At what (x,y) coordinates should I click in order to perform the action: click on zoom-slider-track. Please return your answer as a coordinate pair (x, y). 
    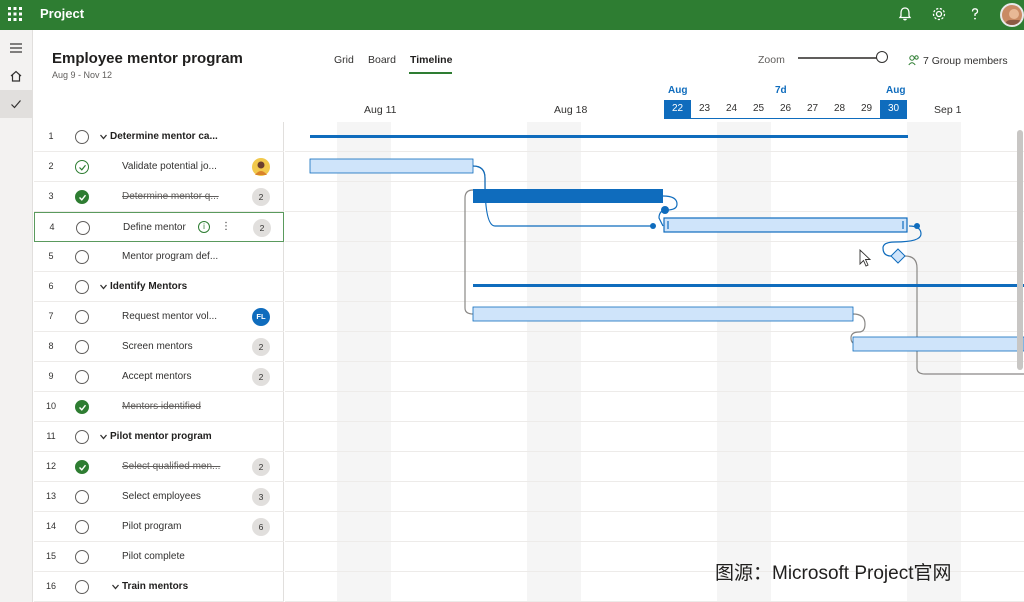
    Looking at the image, I should click on (839, 58).